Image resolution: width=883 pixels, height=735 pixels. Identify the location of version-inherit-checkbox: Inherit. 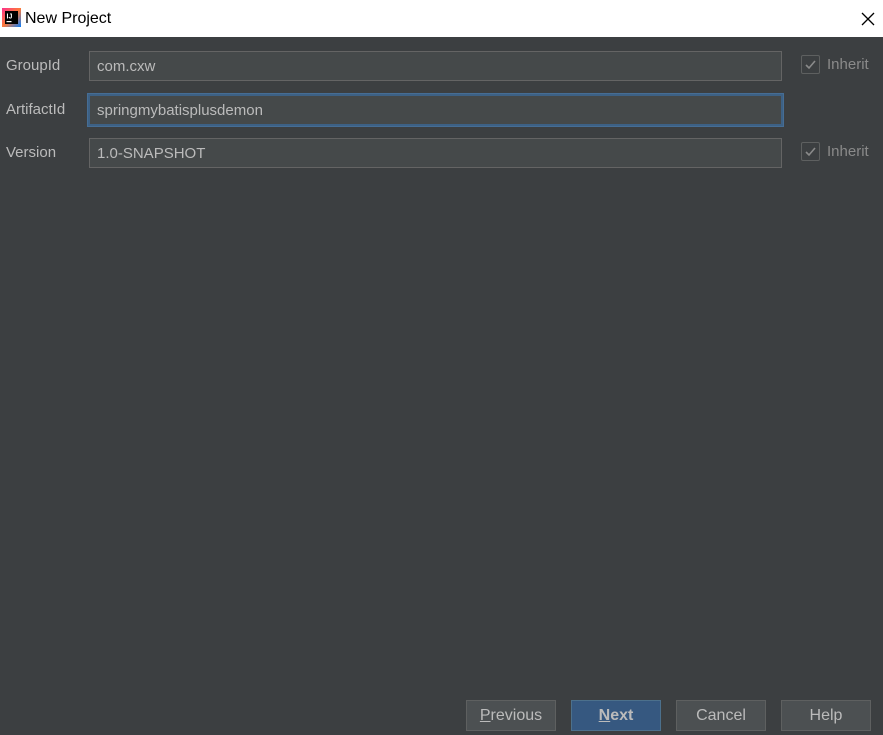
(835, 151).